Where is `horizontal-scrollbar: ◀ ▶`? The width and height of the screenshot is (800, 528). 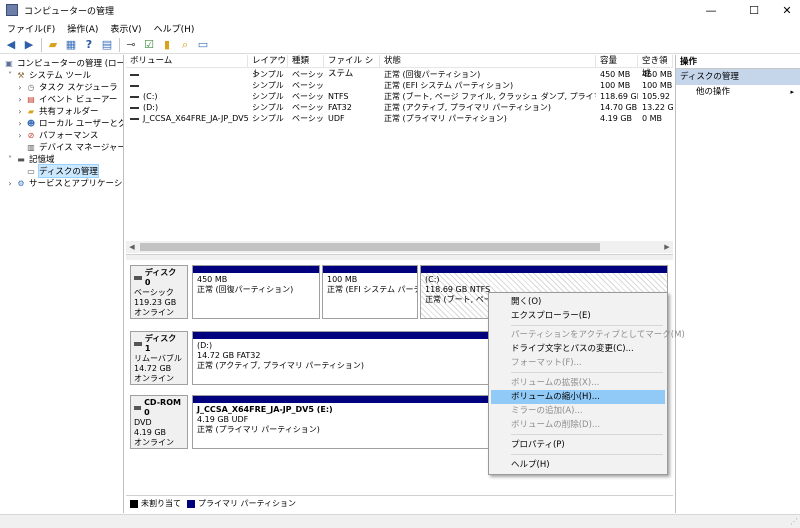 horizontal-scrollbar: ◀ ▶ is located at coordinates (399, 247).